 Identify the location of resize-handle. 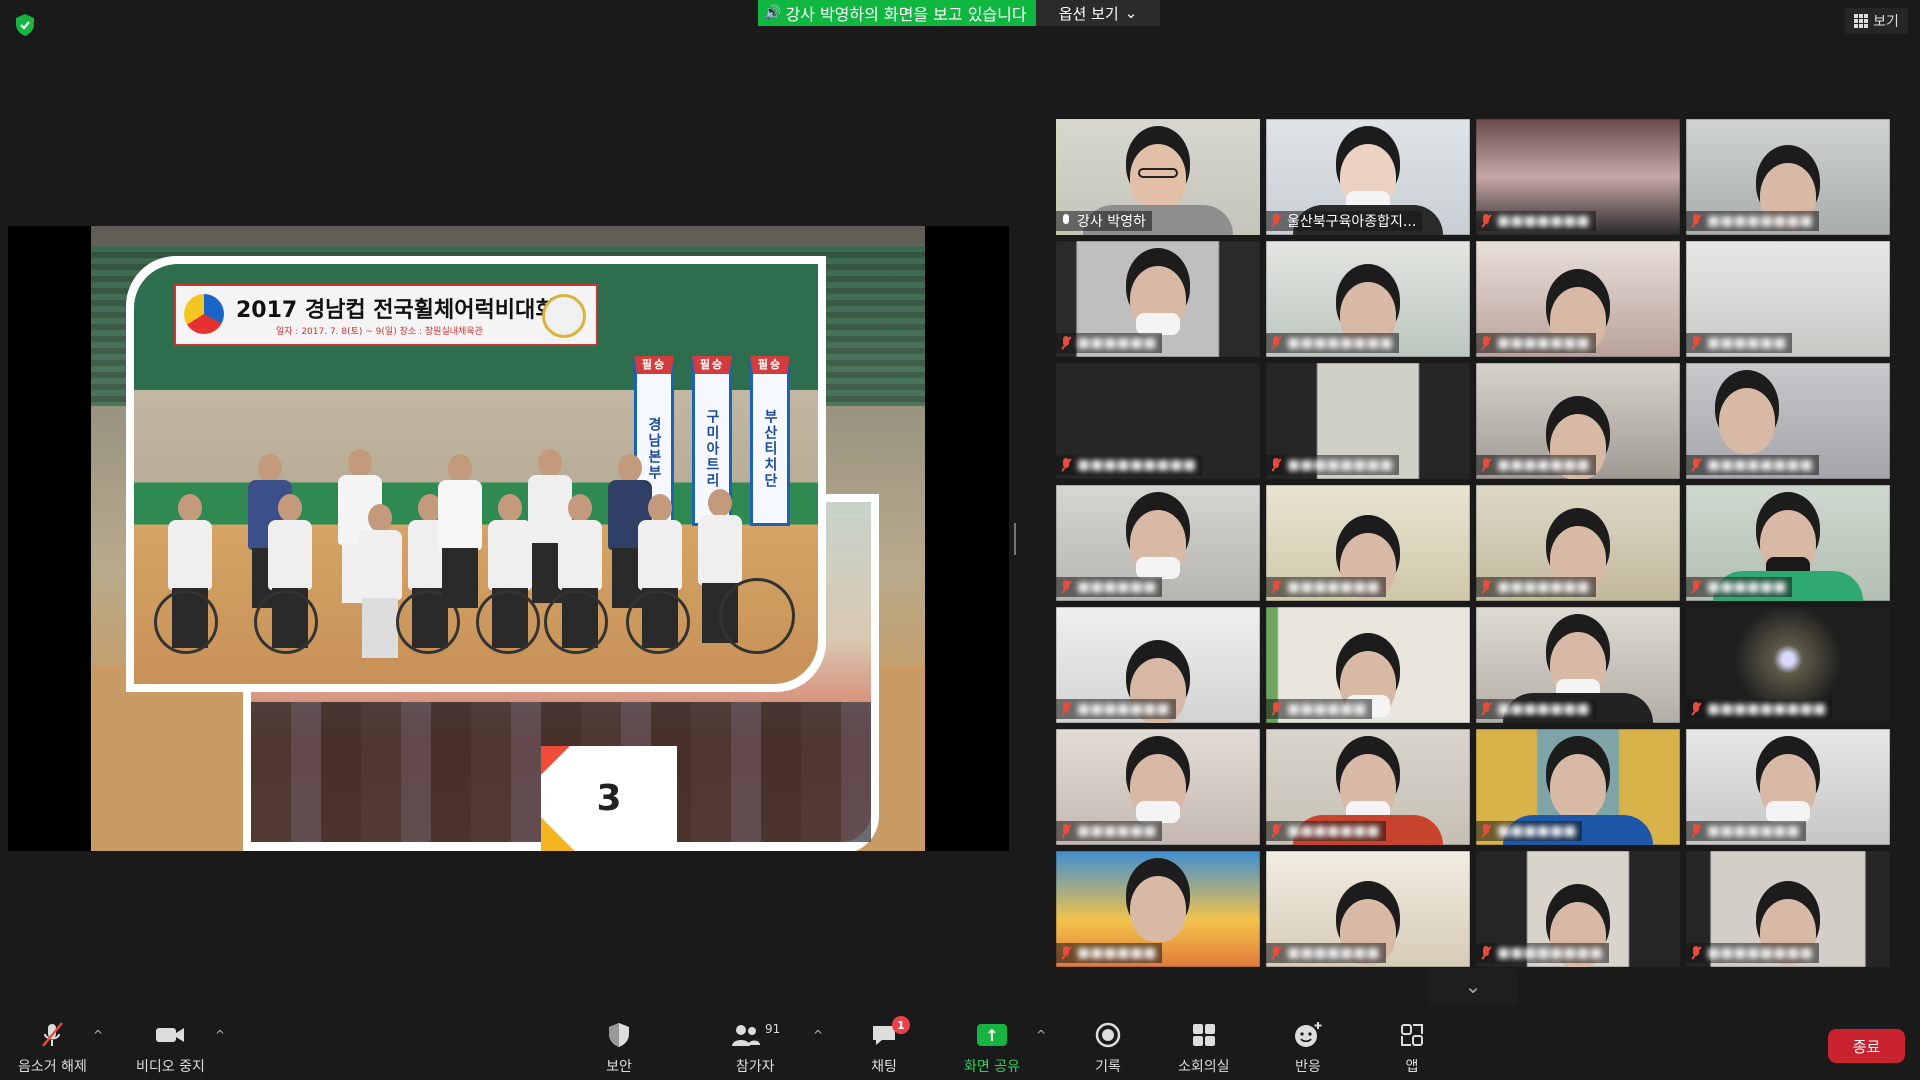
(1015, 539).